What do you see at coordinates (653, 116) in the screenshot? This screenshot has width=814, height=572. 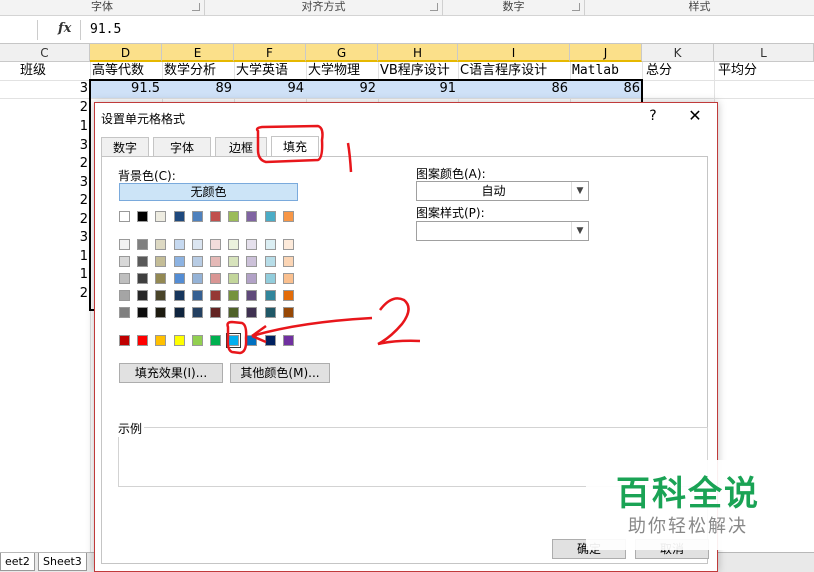 I see `help-icon: ?` at bounding box center [653, 116].